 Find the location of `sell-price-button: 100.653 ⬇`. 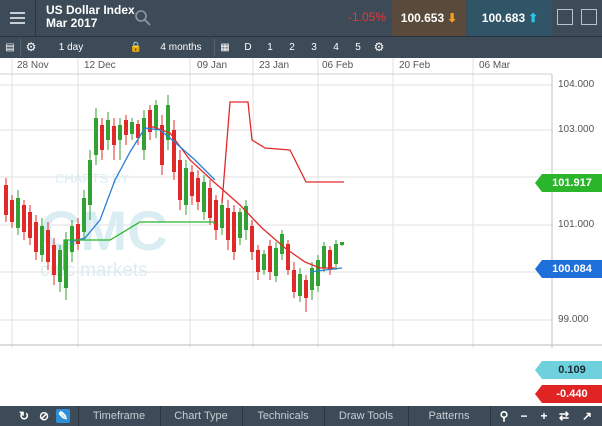

sell-price-button: 100.653 ⬇ is located at coordinates (429, 18).